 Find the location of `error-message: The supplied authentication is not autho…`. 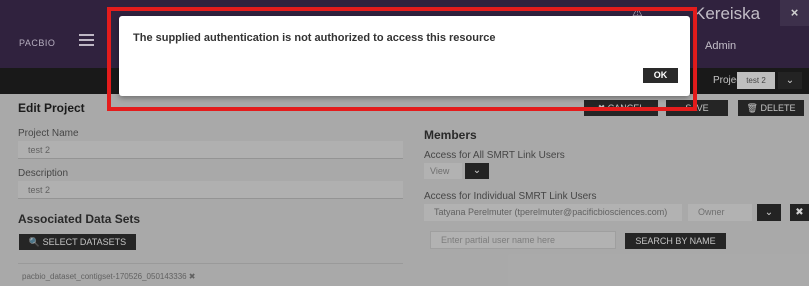

error-message: The supplied authentication is not autho… is located at coordinates (314, 38).